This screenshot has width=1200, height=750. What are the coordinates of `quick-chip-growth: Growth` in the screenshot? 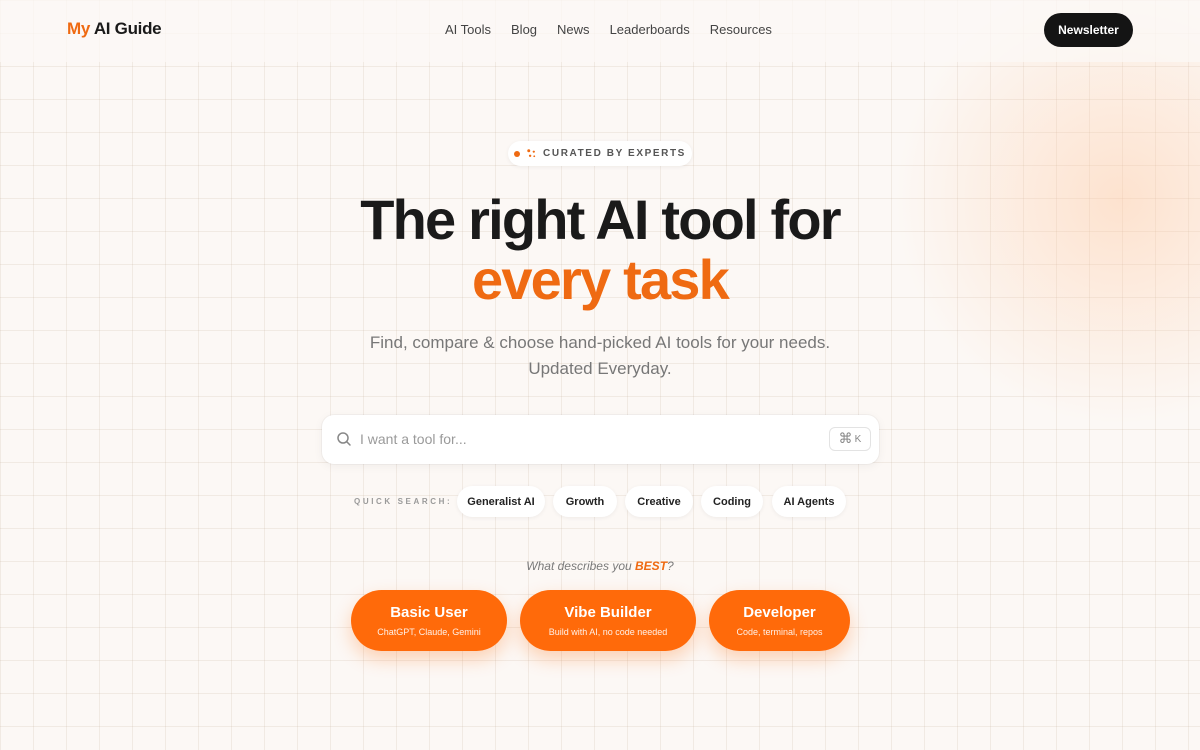 It's located at (585, 501).